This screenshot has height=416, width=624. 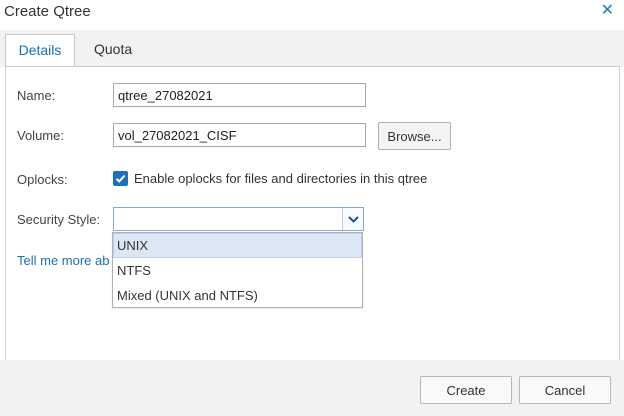 I want to click on volume-label: Volume:, so click(x=40, y=135).